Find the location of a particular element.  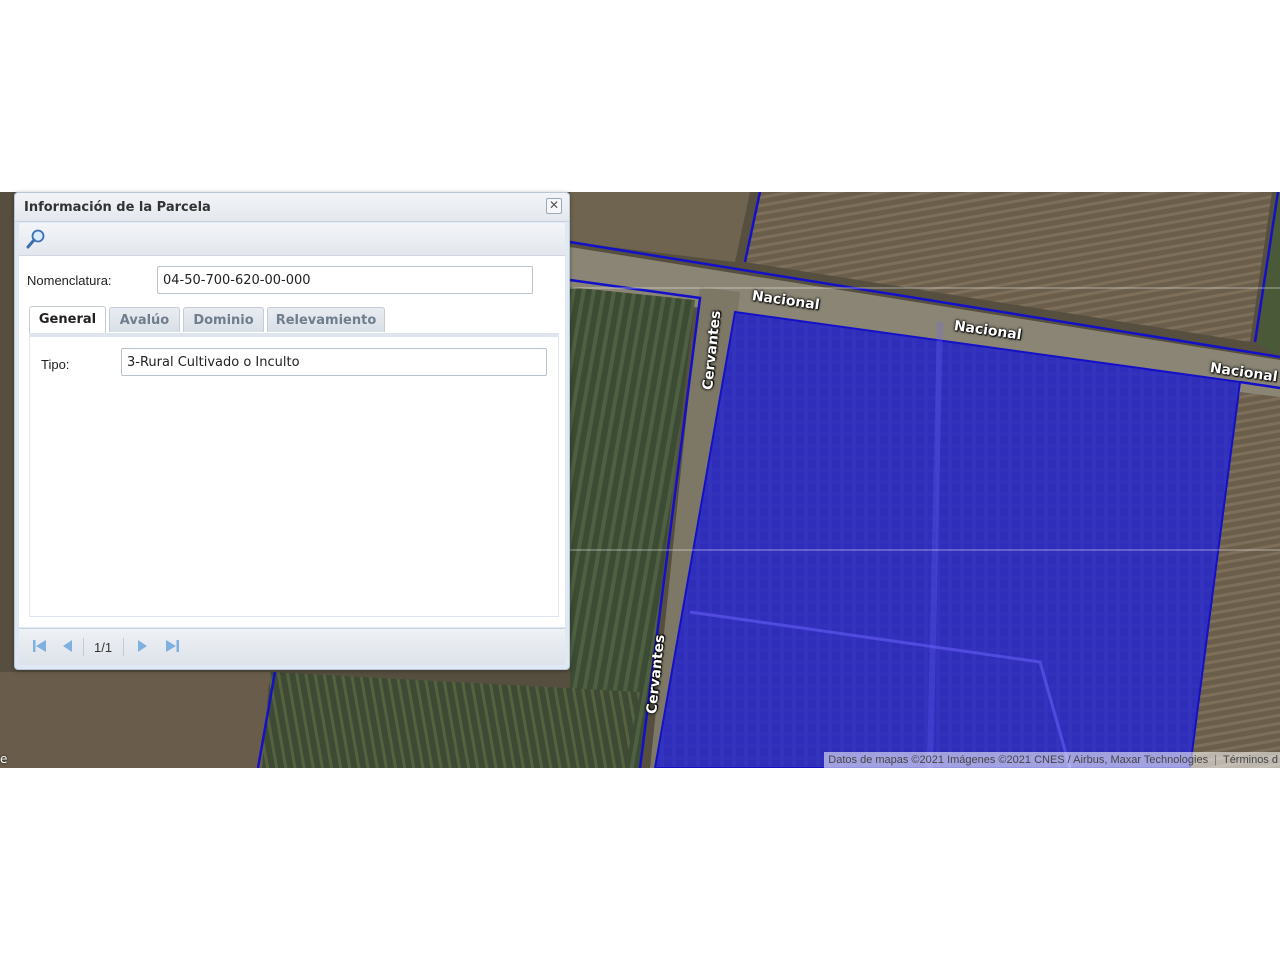

dialog-toolbar is located at coordinates (292, 239).